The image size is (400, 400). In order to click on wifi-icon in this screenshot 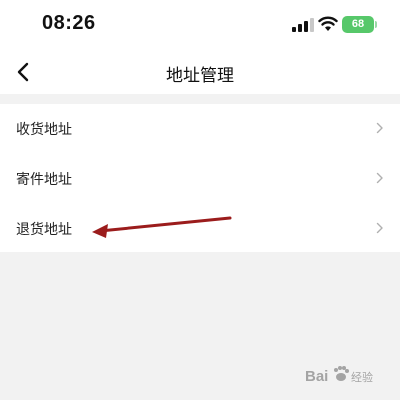, I will do `click(328, 23)`.